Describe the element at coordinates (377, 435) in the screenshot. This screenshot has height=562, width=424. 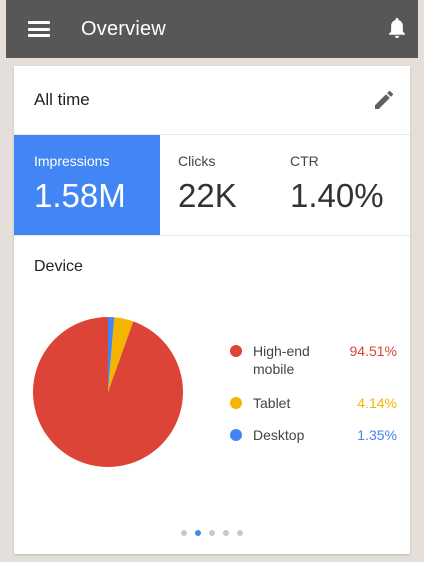
I see `legend-value: 1.35%` at that location.